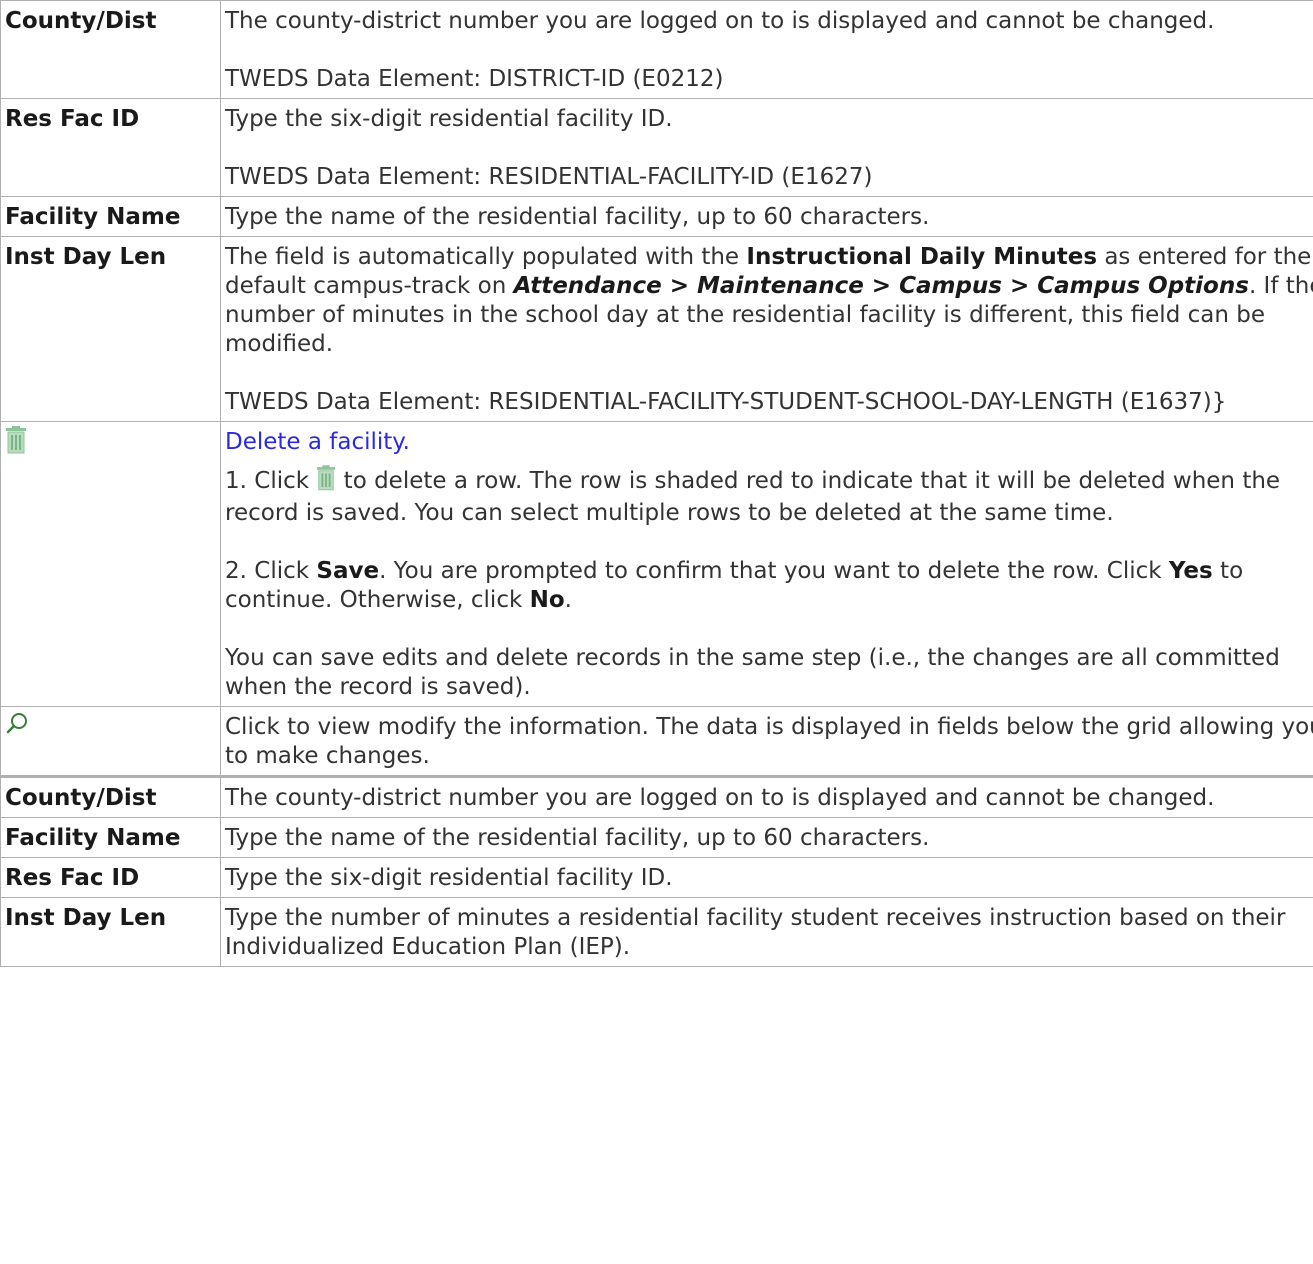 This screenshot has width=1313, height=1264. What do you see at coordinates (110, 564) in the screenshot?
I see `delete-icon-cell` at bounding box center [110, 564].